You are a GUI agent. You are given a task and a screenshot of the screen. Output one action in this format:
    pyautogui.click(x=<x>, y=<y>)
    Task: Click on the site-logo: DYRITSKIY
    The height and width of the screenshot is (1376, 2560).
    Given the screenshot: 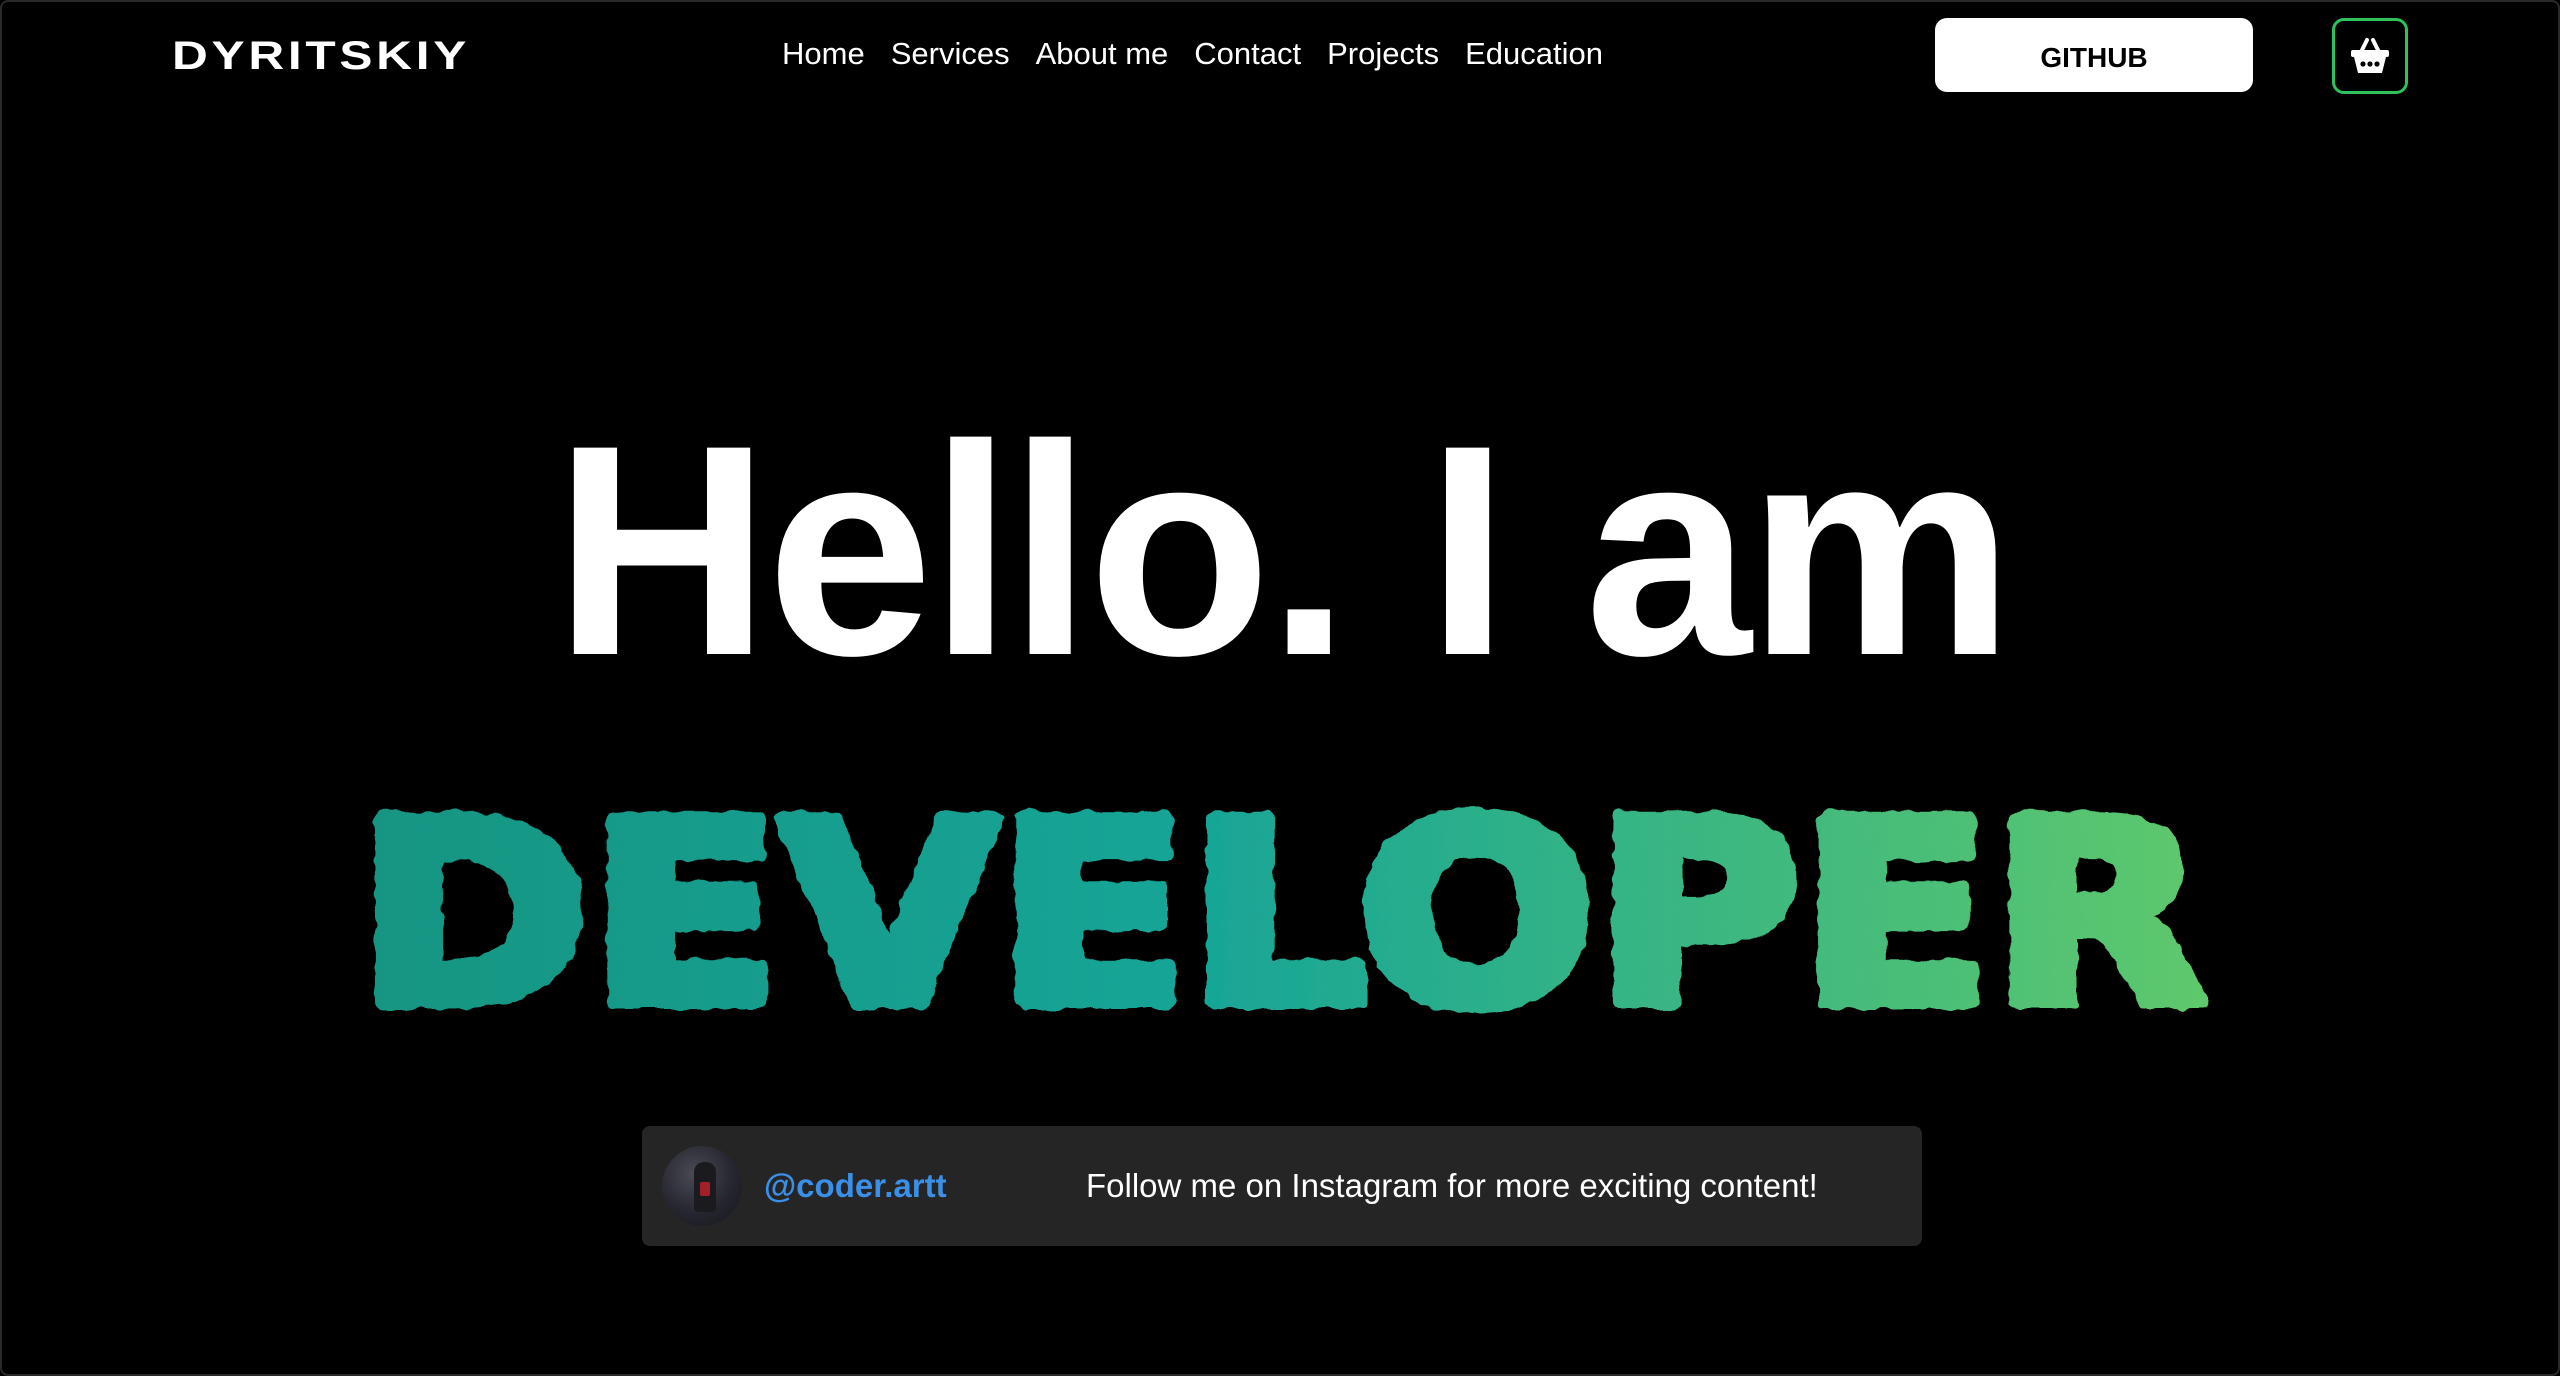 What is the action you would take?
    pyautogui.click(x=322, y=55)
    